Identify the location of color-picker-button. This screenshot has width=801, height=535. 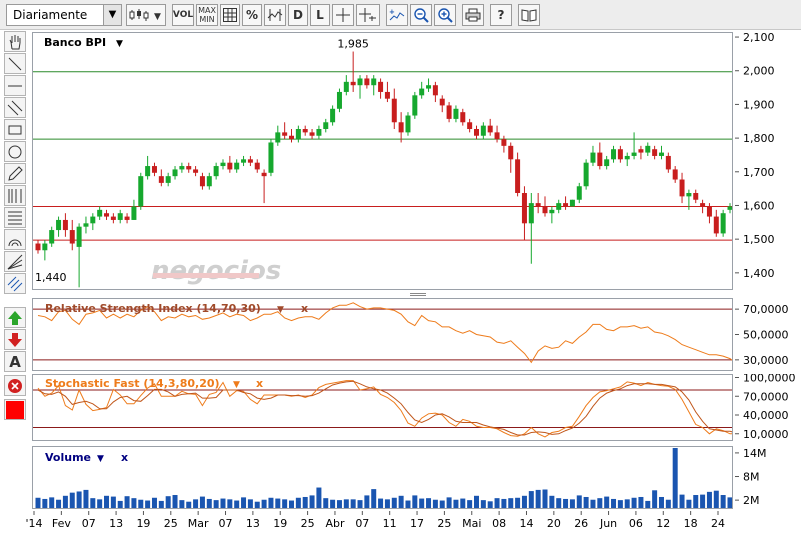
(15, 409).